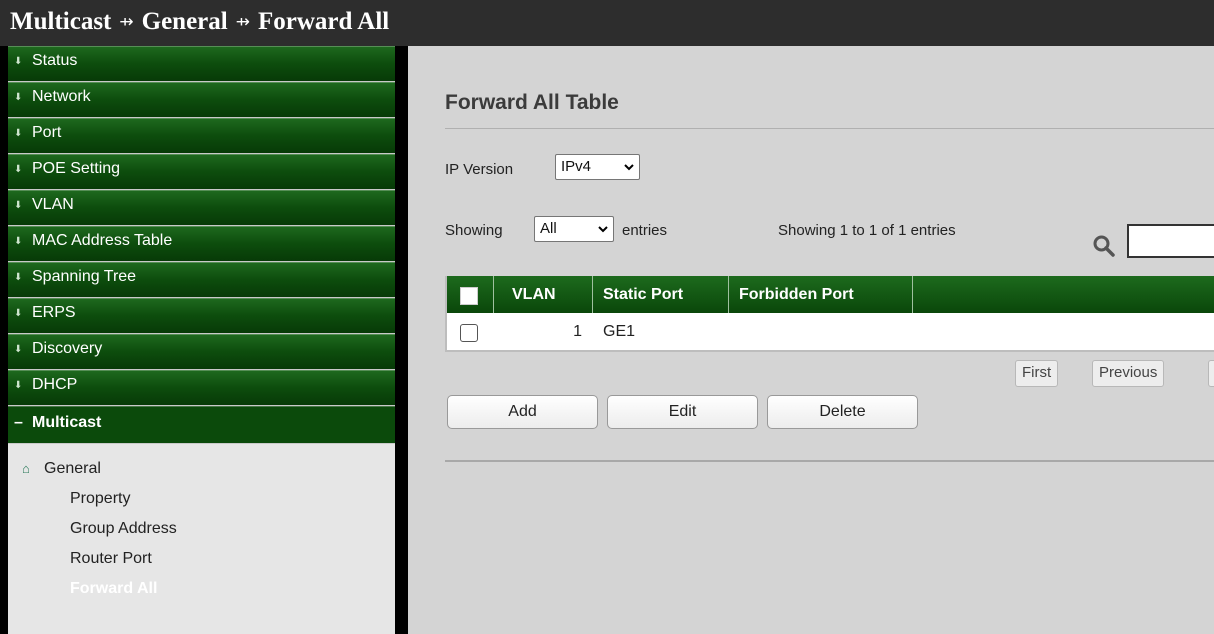  Describe the element at coordinates (201, 172) in the screenshot. I see `sidebar-item-poe-setting: ⬇ POE Setting` at that location.